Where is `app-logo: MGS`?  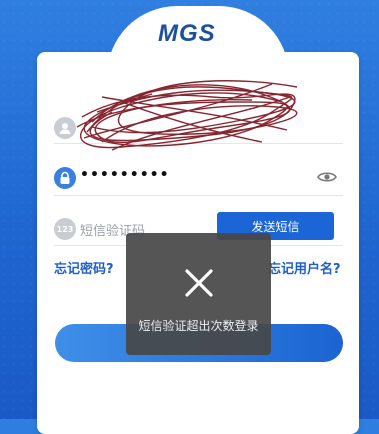
app-logo: MGS is located at coordinates (187, 33).